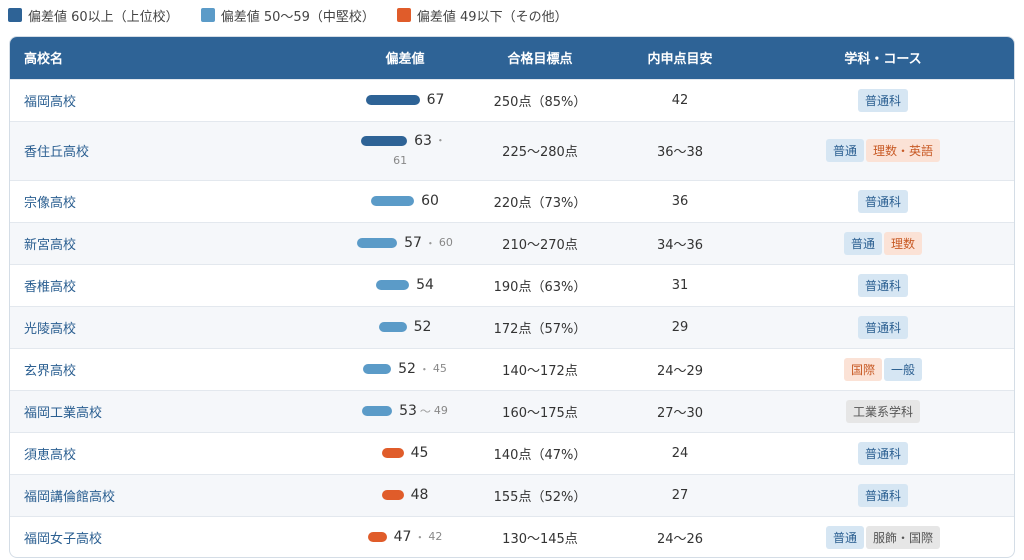  What do you see at coordinates (680, 152) in the screenshot?
I see `naishin-score: 36〜38` at bounding box center [680, 152].